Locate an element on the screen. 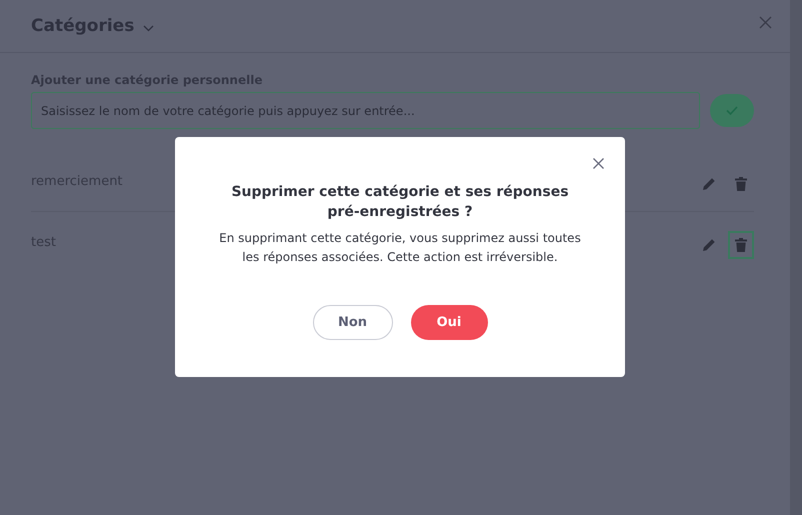 The image size is (802, 515). delete-button is located at coordinates (741, 245).